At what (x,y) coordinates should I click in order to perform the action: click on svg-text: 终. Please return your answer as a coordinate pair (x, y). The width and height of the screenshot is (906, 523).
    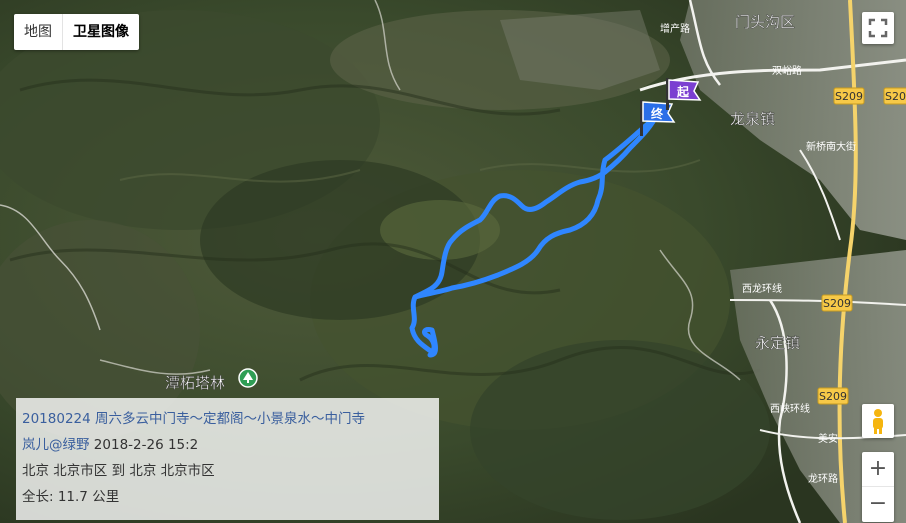
    Looking at the image, I should click on (657, 113).